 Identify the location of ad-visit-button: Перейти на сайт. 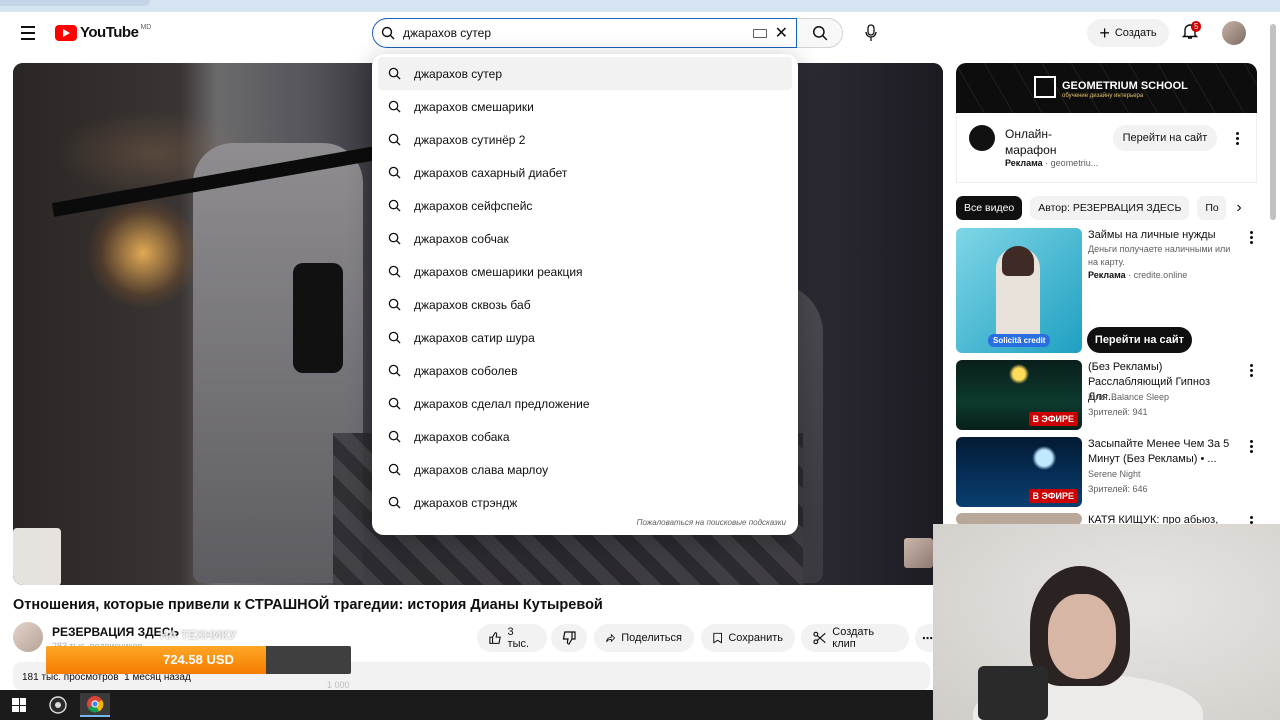
(1165, 138).